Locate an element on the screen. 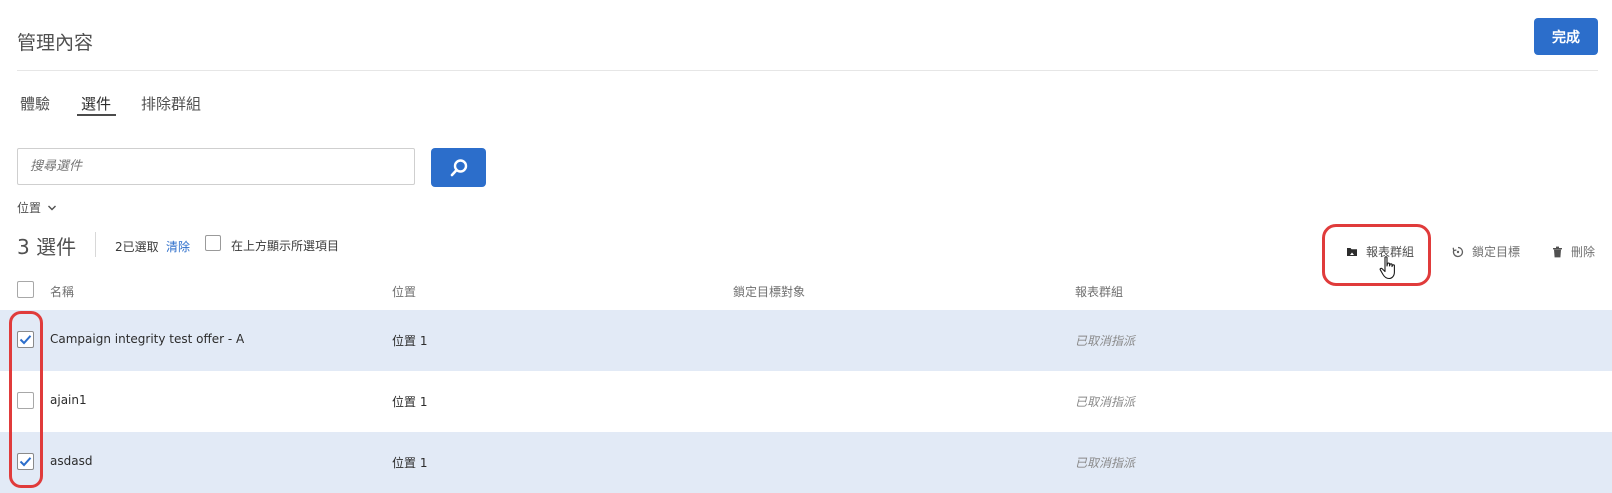  show-selected-on-top-label: 在上方顯示所選項目 is located at coordinates (285, 246).